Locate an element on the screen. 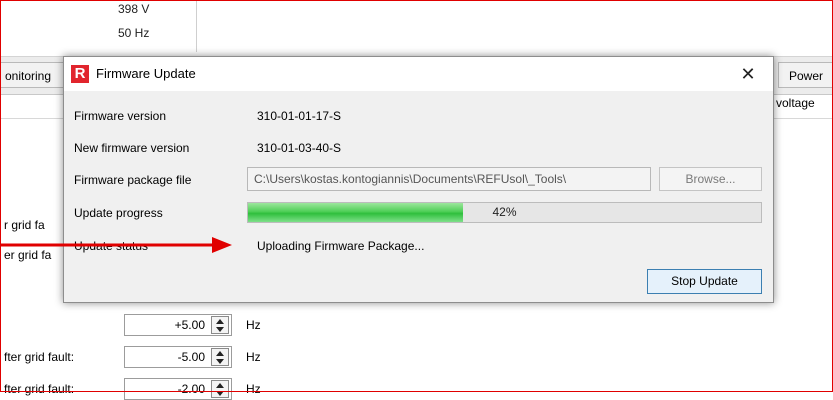  tab-power: Power is located at coordinates (805, 75).